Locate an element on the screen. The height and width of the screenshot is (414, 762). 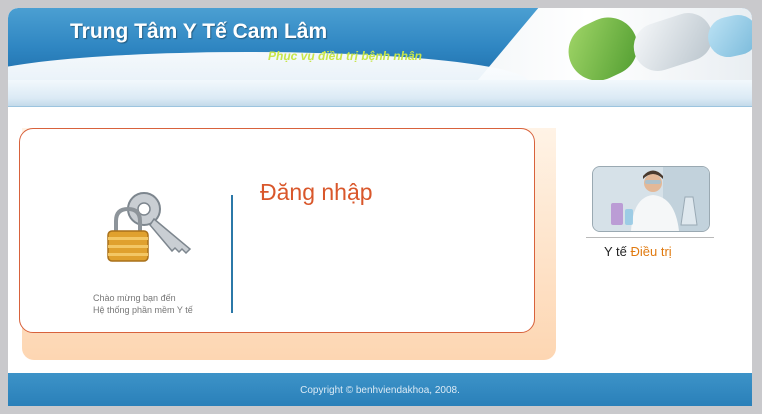
vertical-divider is located at coordinates (232, 254).